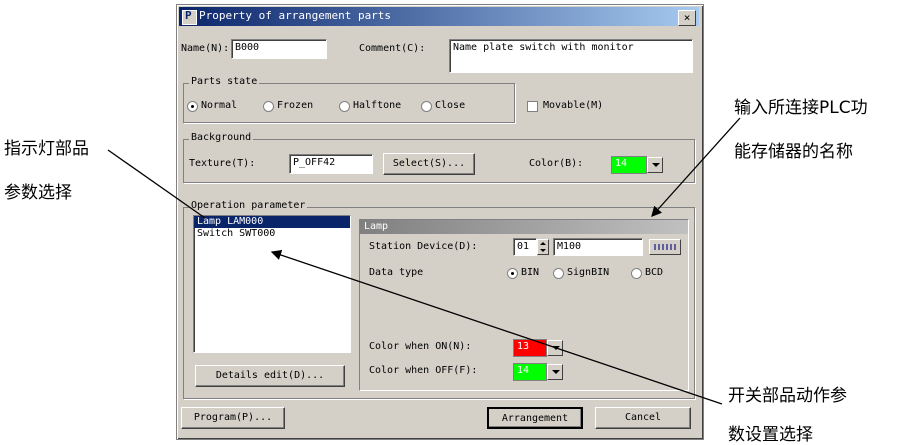 The height and width of the screenshot is (445, 914). I want to click on arrow-lamp-param, so click(156, 184).